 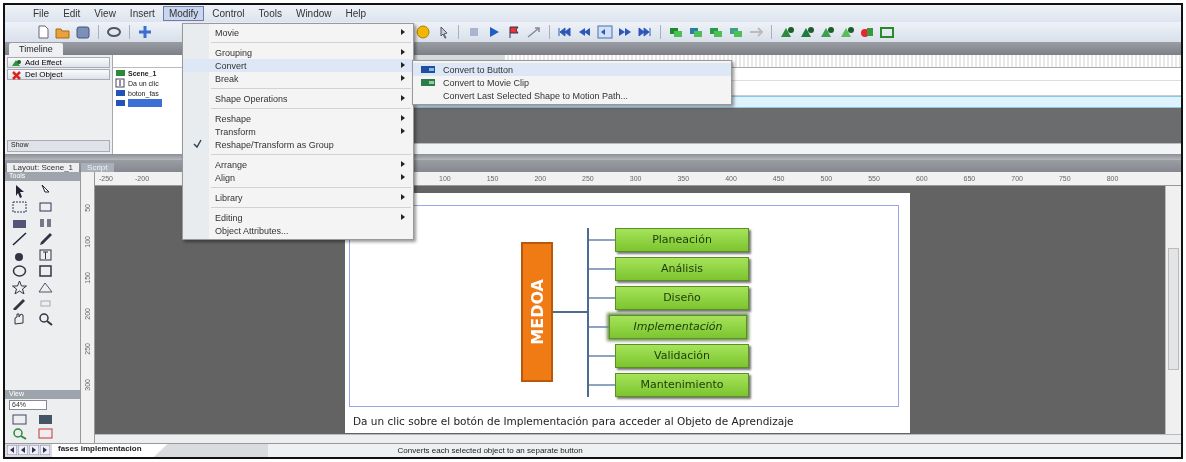 I want to click on menu-item: Edit, so click(x=72, y=13).